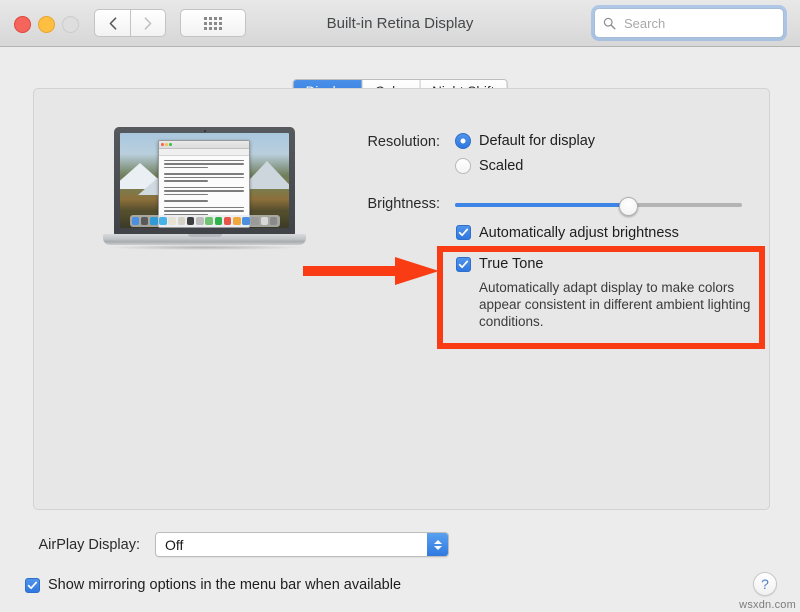  What do you see at coordinates (463, 141) in the screenshot?
I see `radio-selected-icon` at bounding box center [463, 141].